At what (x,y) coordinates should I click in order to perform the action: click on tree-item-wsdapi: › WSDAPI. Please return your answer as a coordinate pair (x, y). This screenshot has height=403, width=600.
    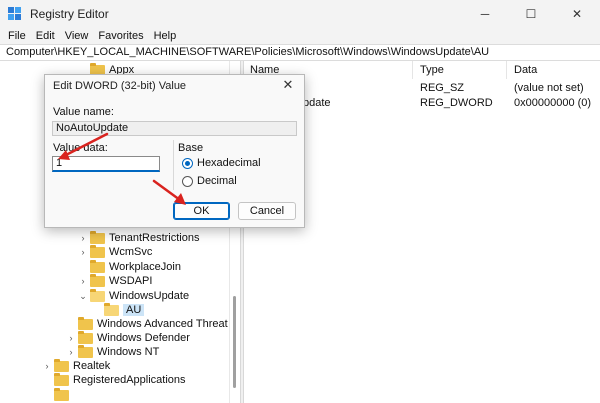
    Looking at the image, I should click on (115, 281).